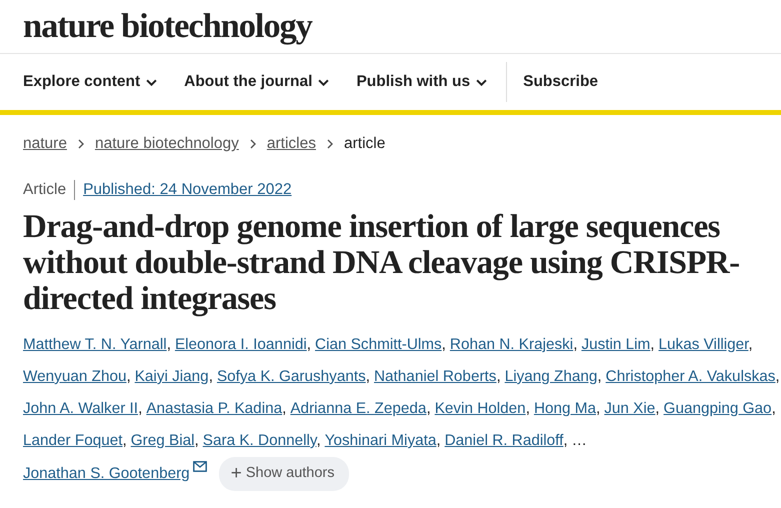 The image size is (781, 508). I want to click on author-link: Daniel R. Radiloff, so click(504, 440).